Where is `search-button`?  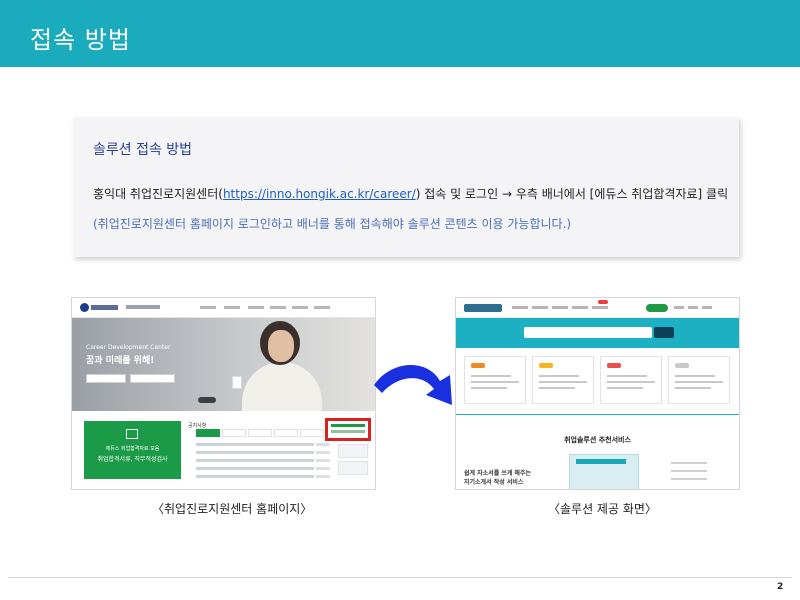 search-button is located at coordinates (664, 332).